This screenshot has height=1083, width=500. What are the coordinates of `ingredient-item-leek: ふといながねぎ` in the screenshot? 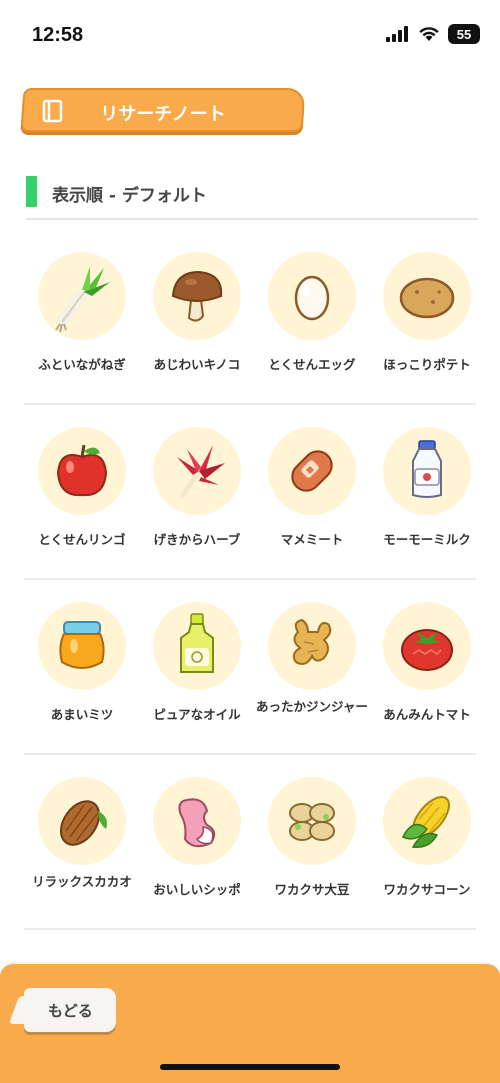 It's located at (82, 317).